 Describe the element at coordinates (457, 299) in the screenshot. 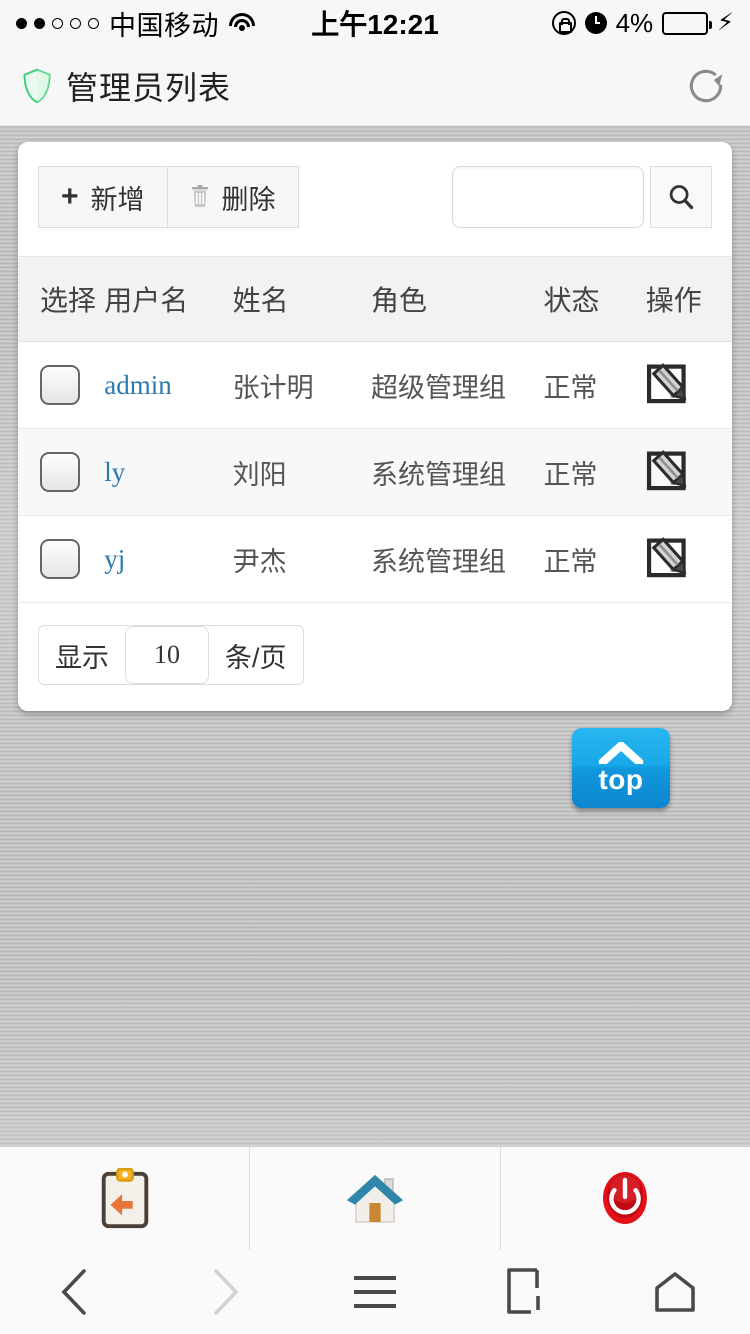

I see `column-header-role: 角色` at that location.